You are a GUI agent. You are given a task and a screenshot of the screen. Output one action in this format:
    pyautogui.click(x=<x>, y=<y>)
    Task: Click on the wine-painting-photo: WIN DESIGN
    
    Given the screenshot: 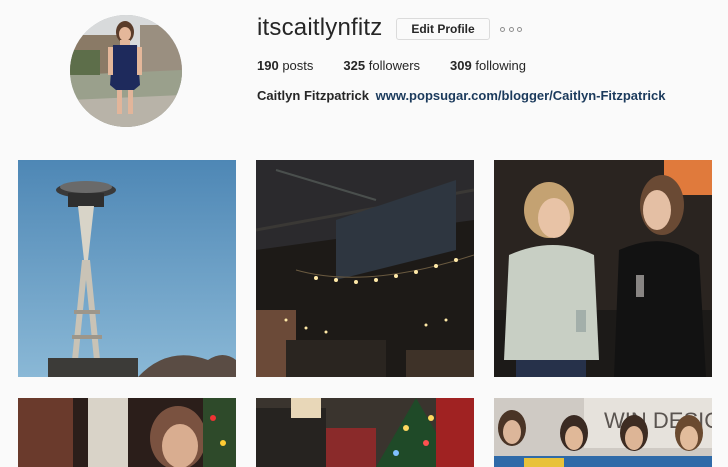 What is the action you would take?
    pyautogui.click(x=603, y=432)
    